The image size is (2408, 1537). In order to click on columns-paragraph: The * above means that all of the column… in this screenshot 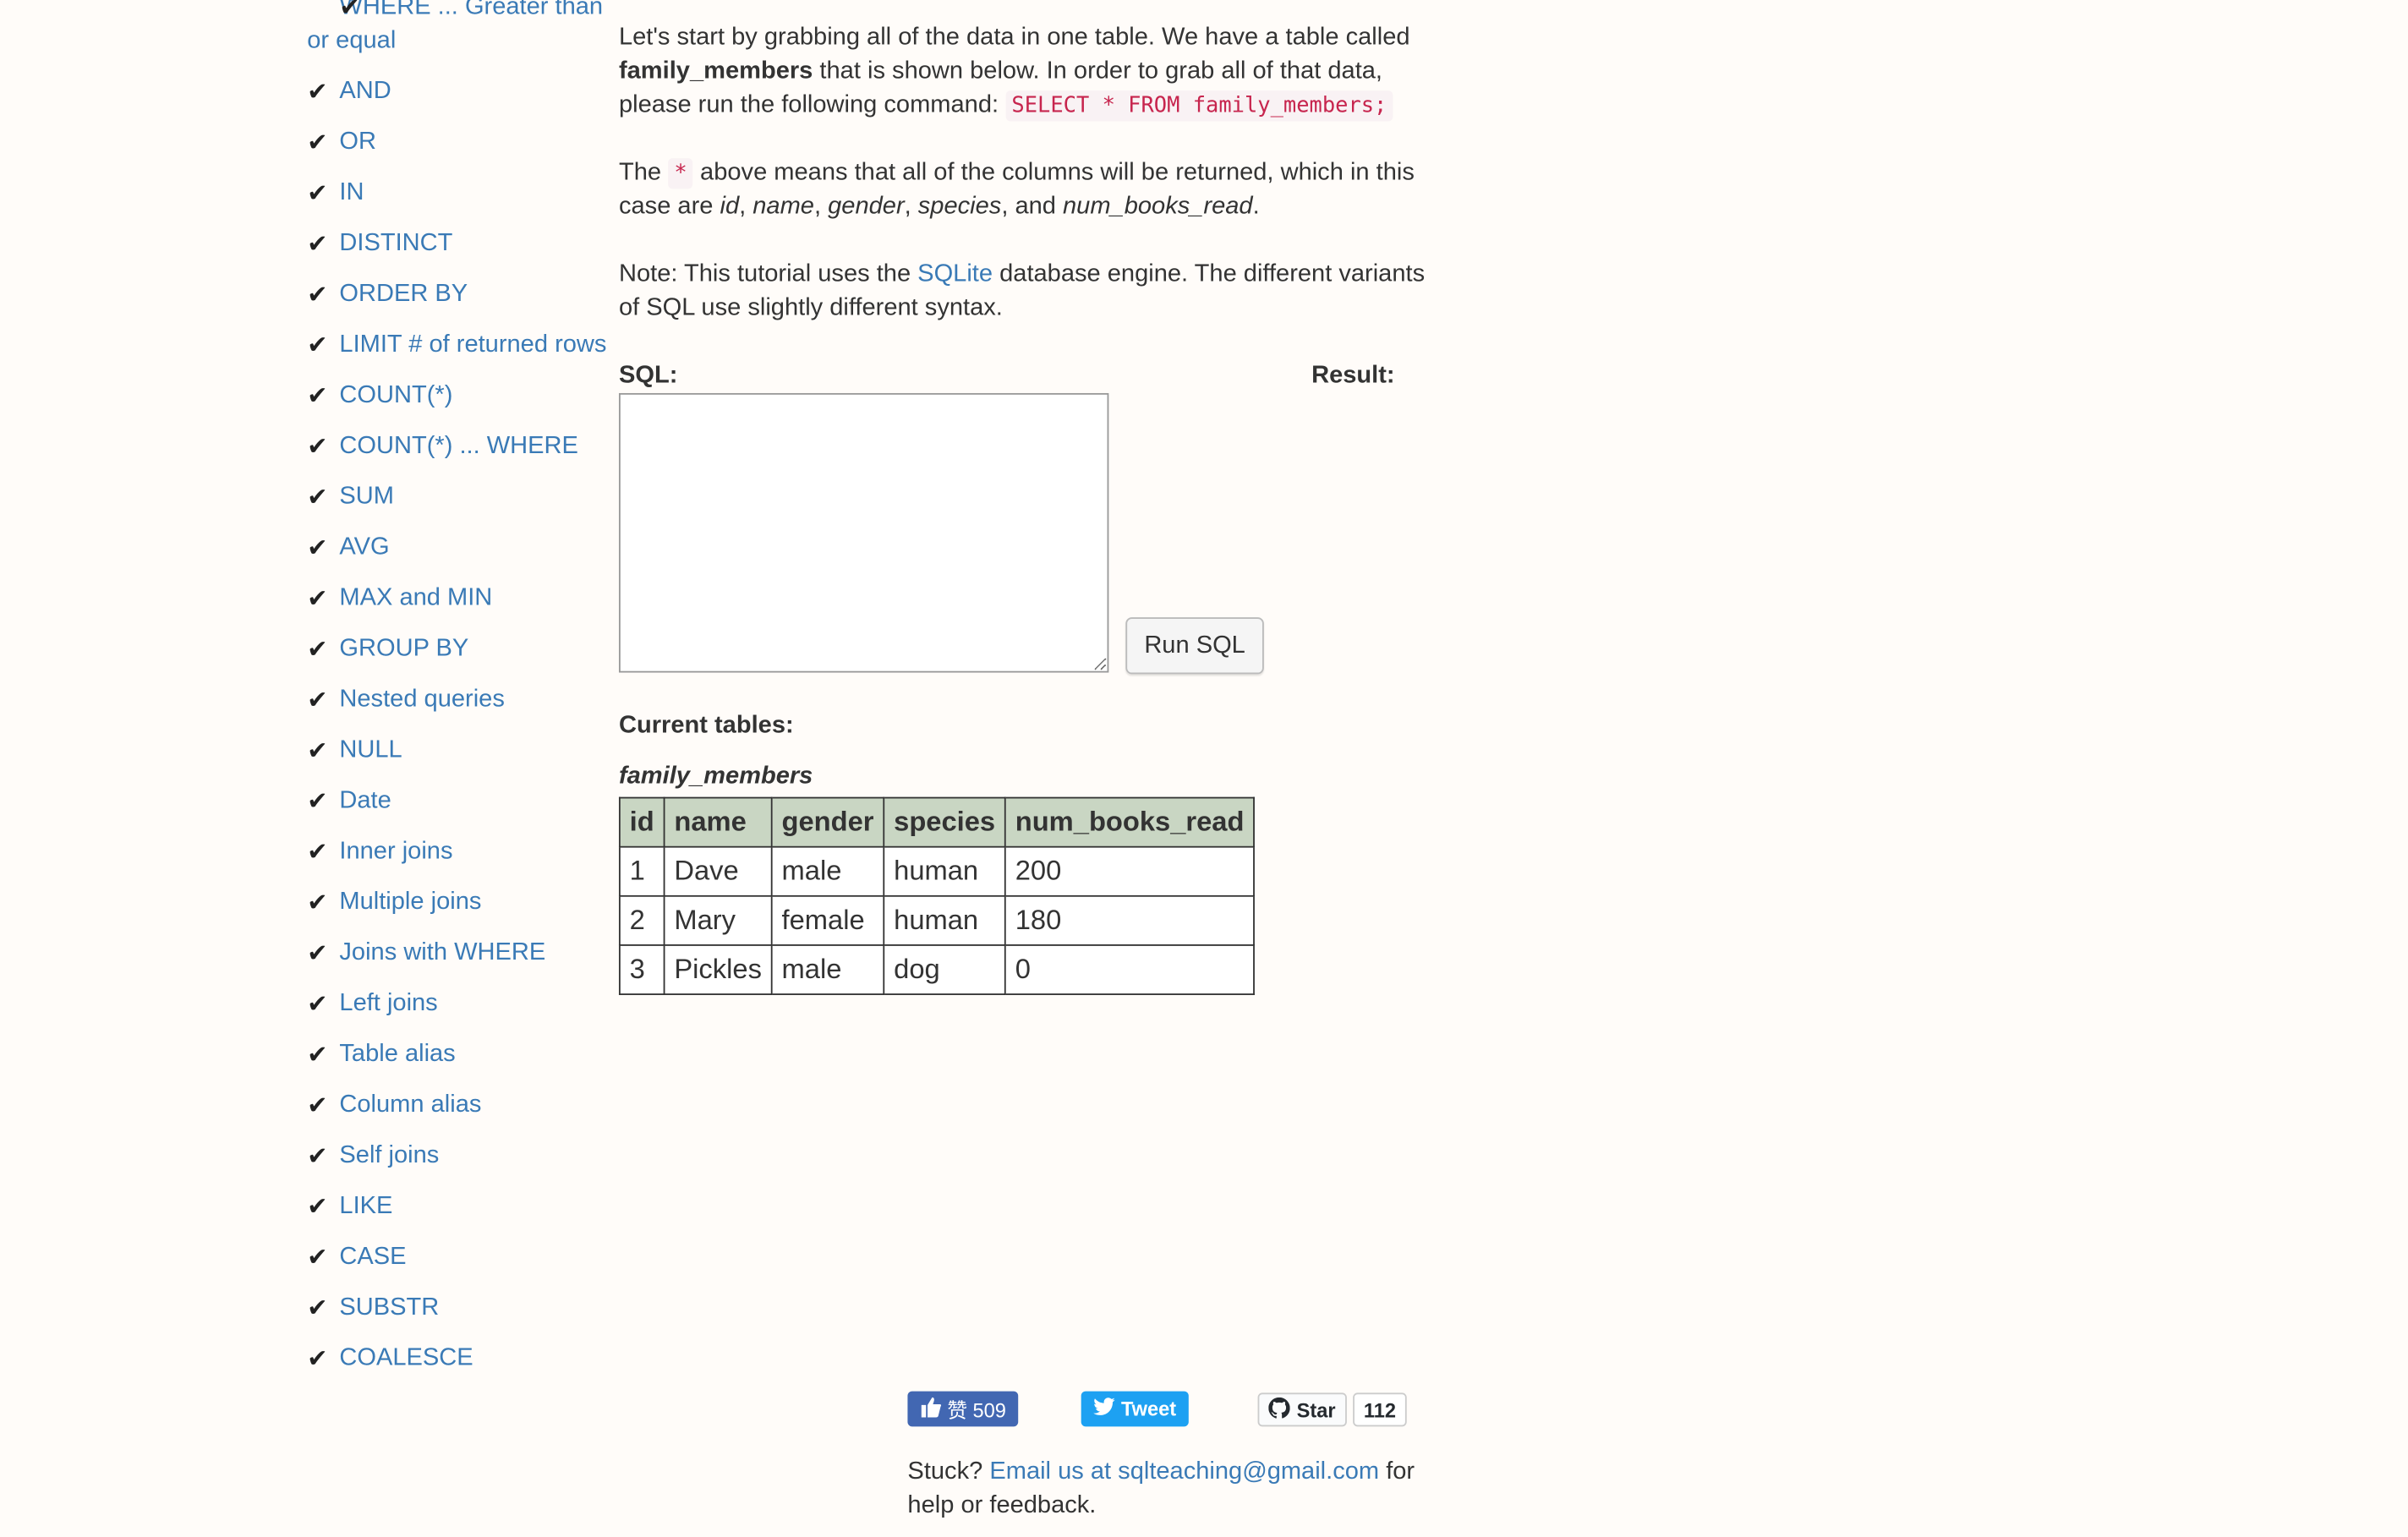, I will do `click(1016, 189)`.